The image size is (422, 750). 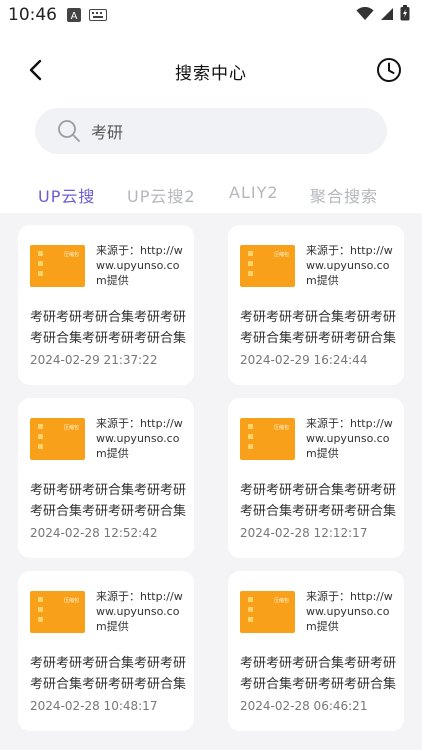 I want to click on page-title: 搜索中心, so click(x=211, y=73).